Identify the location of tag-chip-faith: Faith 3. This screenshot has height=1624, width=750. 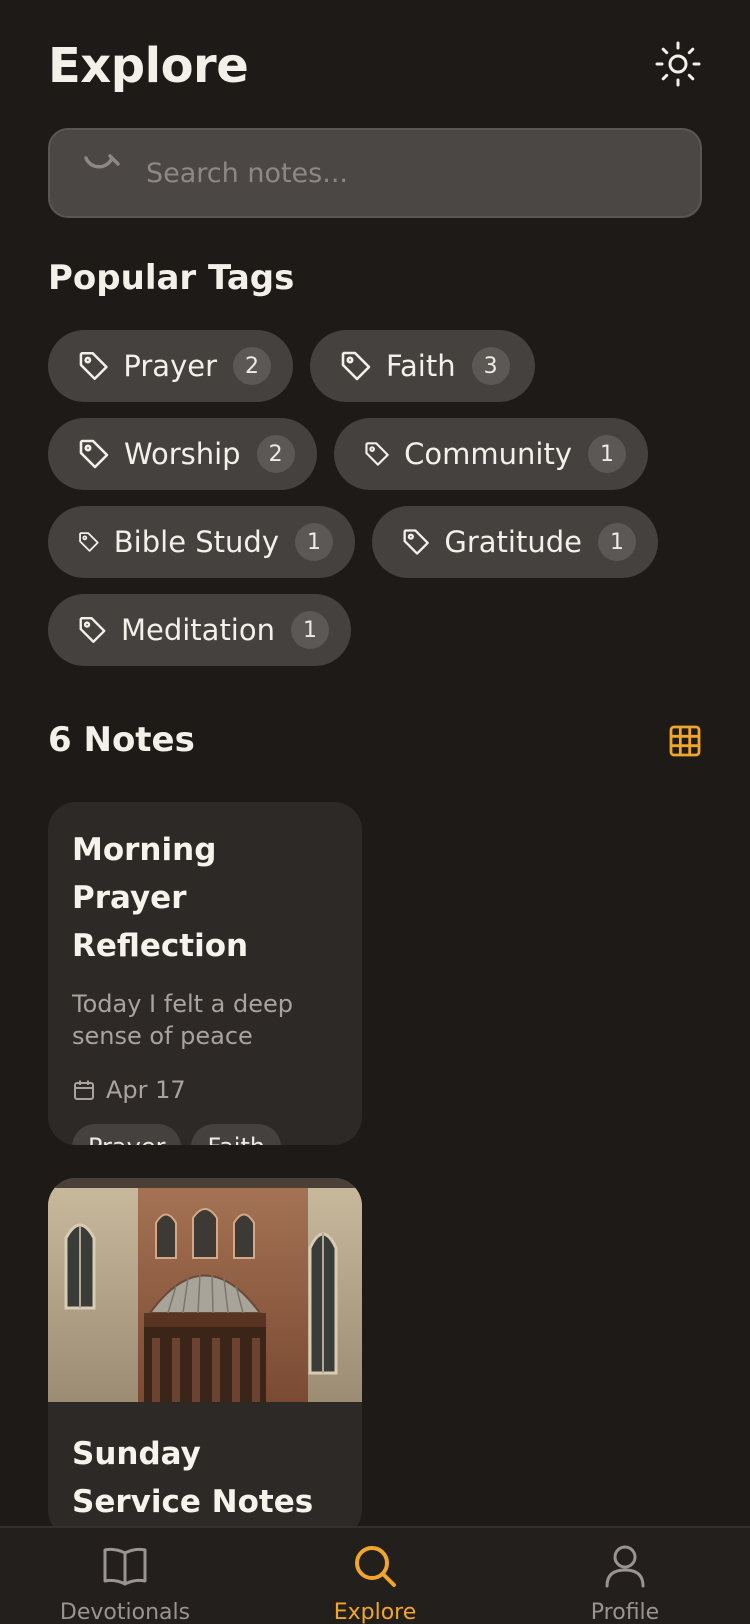
(422, 366).